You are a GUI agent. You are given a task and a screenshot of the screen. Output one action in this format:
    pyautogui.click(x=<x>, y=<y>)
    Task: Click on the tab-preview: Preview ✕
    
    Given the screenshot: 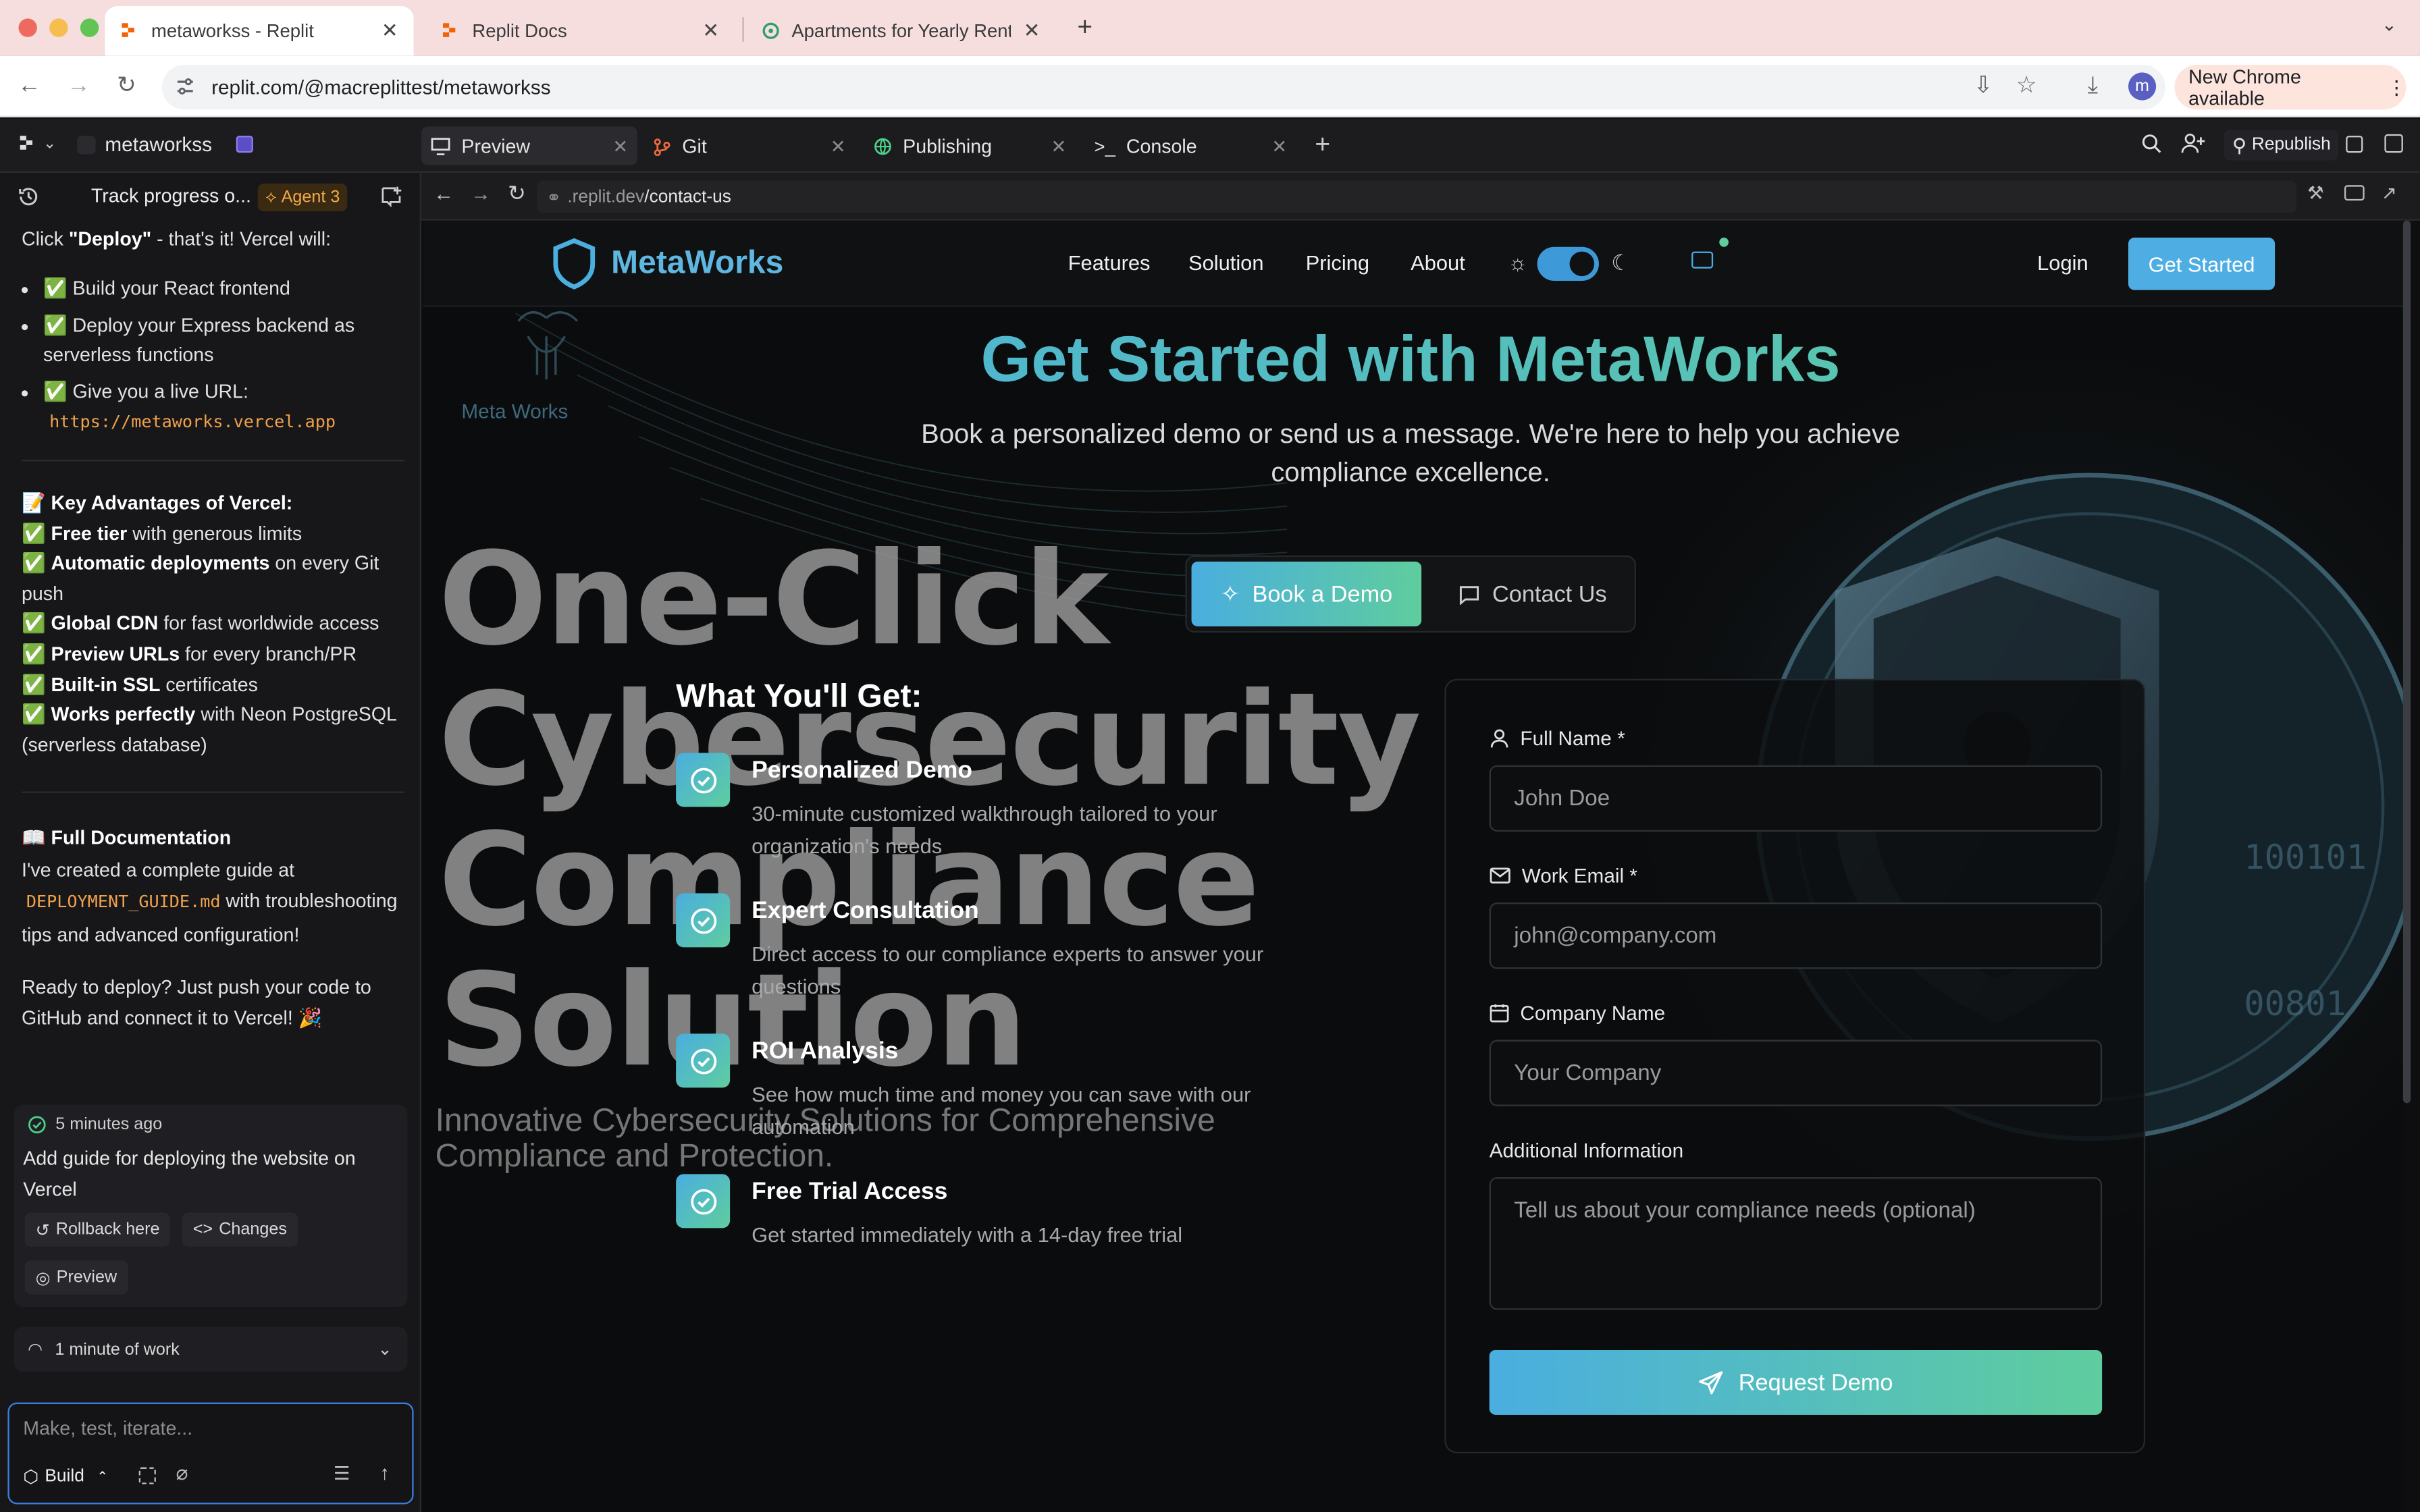 What is the action you would take?
    pyautogui.click(x=529, y=145)
    